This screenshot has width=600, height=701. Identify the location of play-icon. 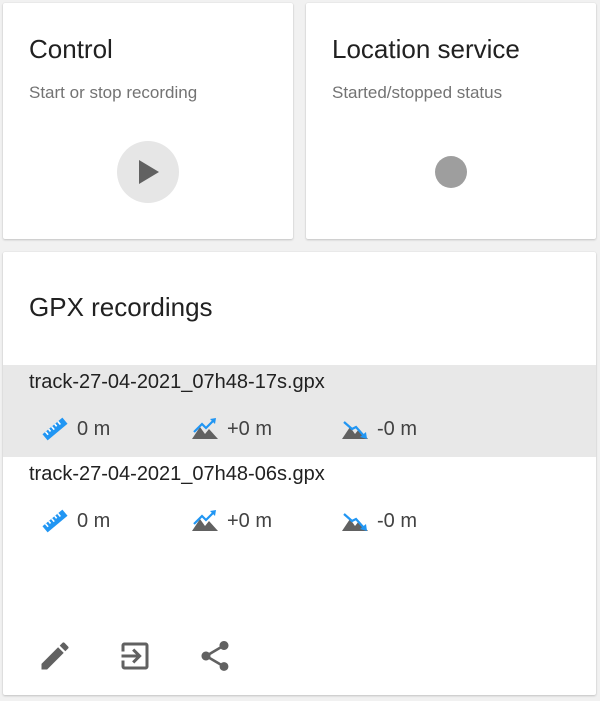
(149, 172).